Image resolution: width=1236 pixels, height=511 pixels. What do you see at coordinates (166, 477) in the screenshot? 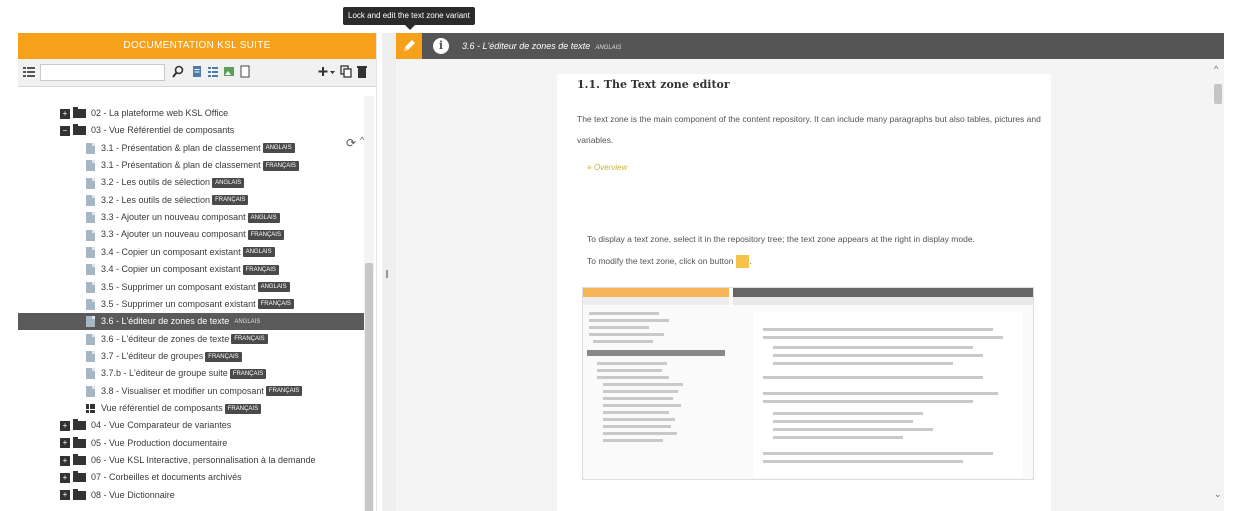
I see `tree-item-label: 07 - Corbeilles et documents archivés` at bounding box center [166, 477].